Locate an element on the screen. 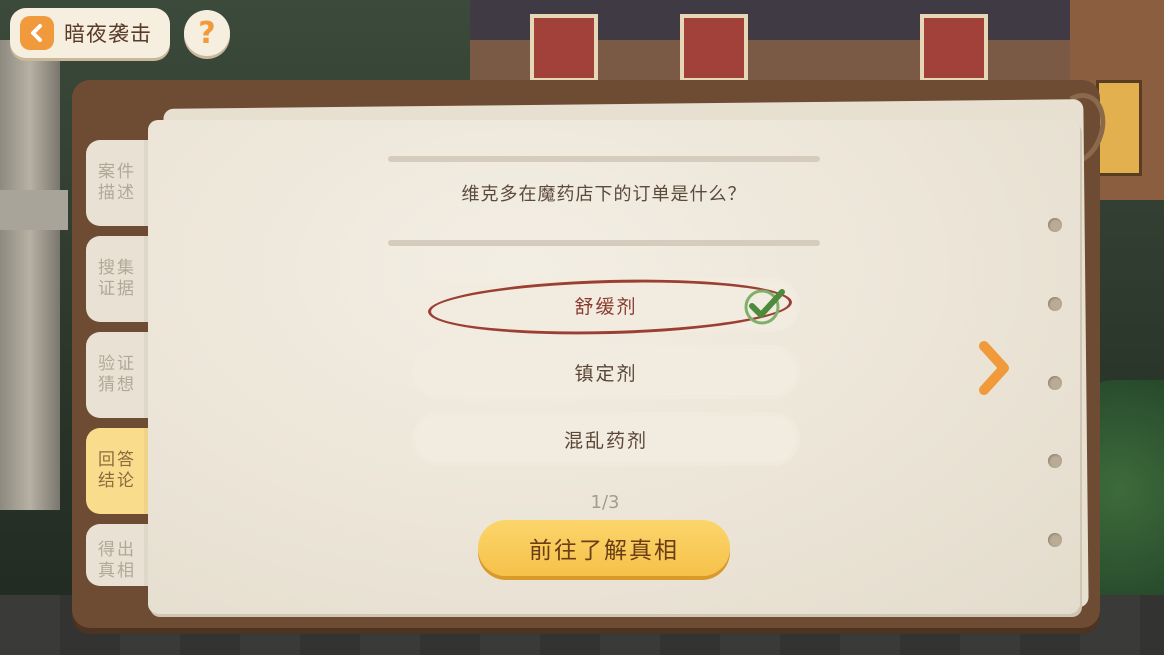 The height and width of the screenshot is (655, 1164). next-page-button is located at coordinates (994, 368).